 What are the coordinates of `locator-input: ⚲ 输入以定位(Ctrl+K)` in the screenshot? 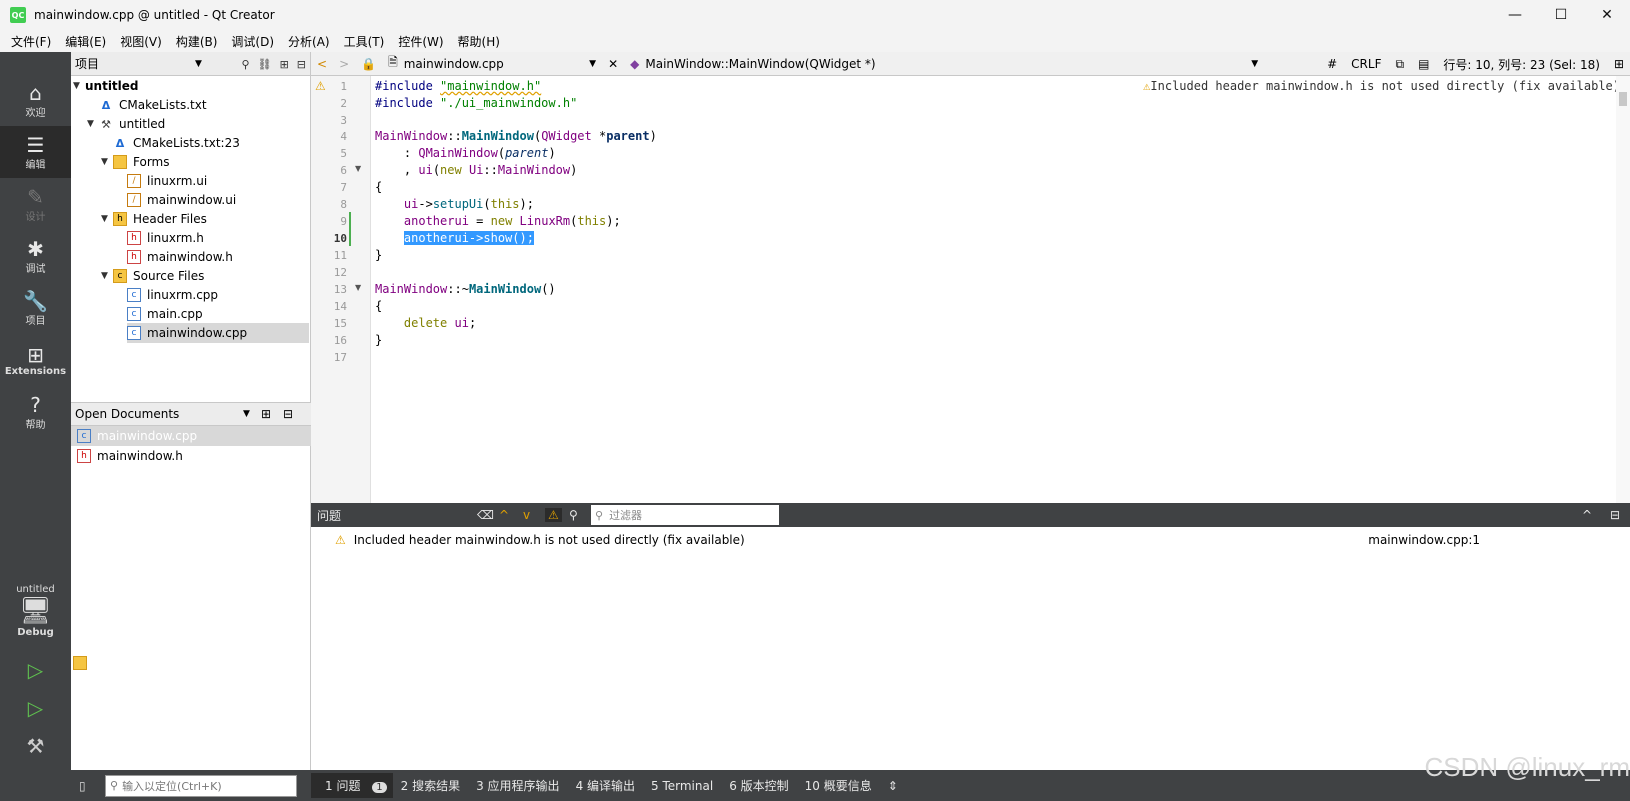 It's located at (201, 785).